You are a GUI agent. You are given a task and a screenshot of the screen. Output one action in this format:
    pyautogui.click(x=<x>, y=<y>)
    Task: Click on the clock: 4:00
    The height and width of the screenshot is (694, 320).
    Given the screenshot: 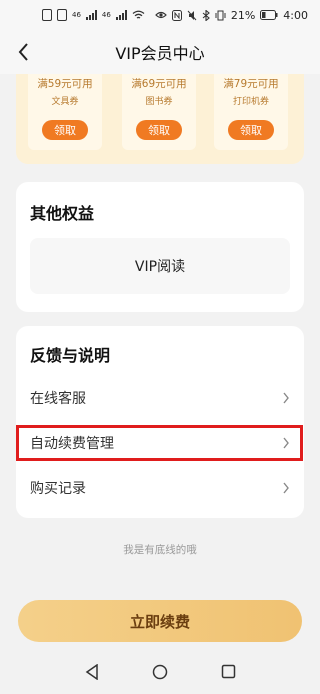 What is the action you would take?
    pyautogui.click(x=295, y=15)
    